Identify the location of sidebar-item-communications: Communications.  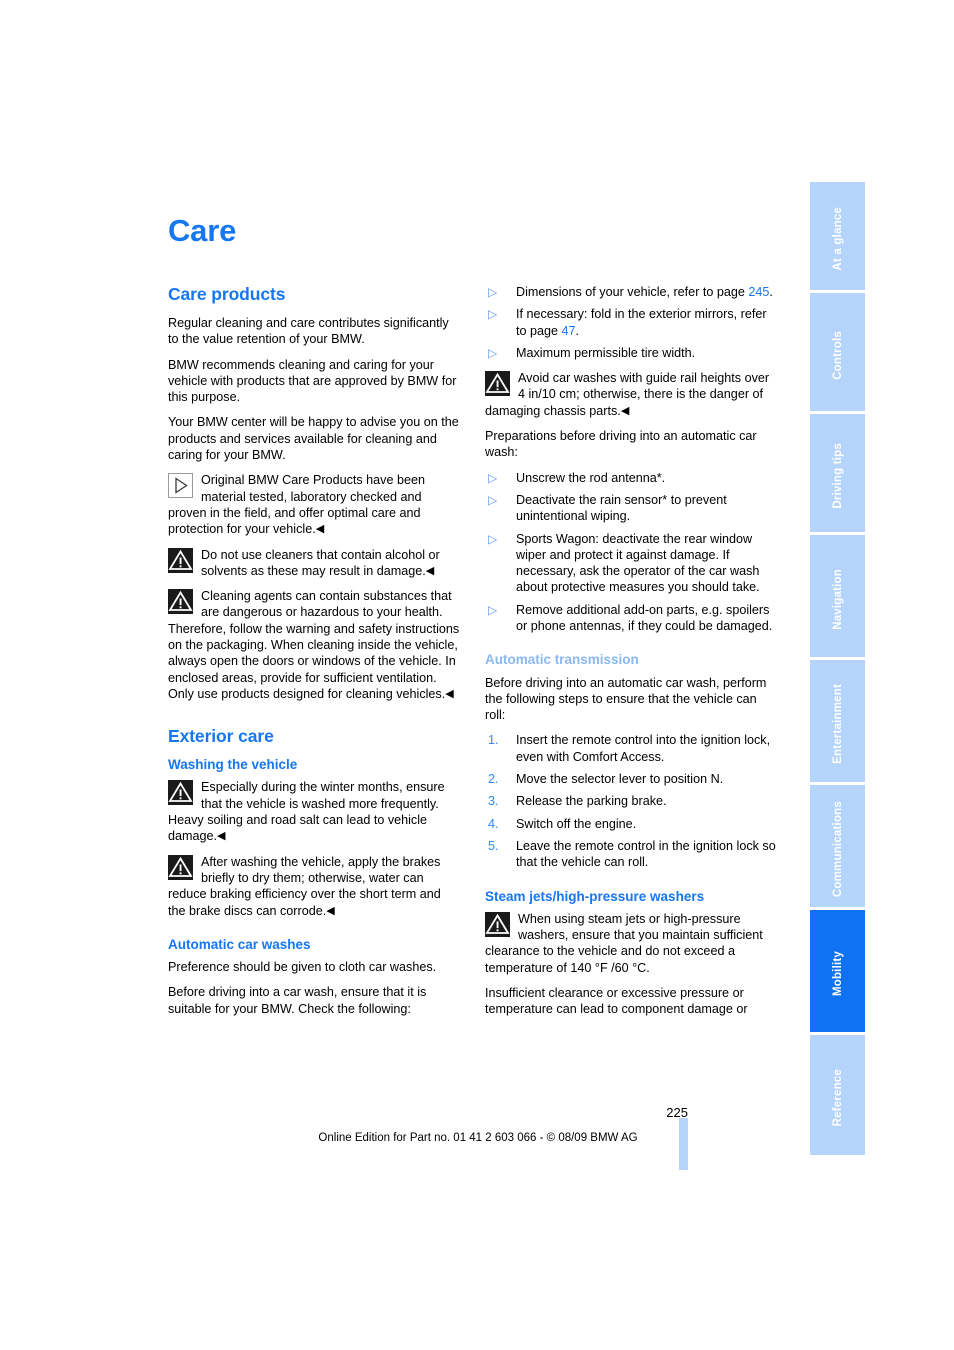
(837, 846).